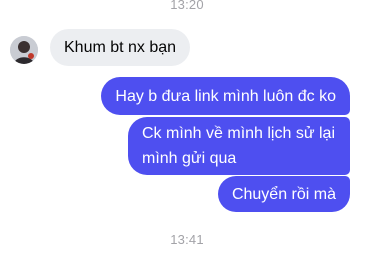 The width and height of the screenshot is (374, 257). Describe the element at coordinates (225, 96) in the screenshot. I see `outgoing-message: Hay b đưa link mình luôn đc ko` at that location.